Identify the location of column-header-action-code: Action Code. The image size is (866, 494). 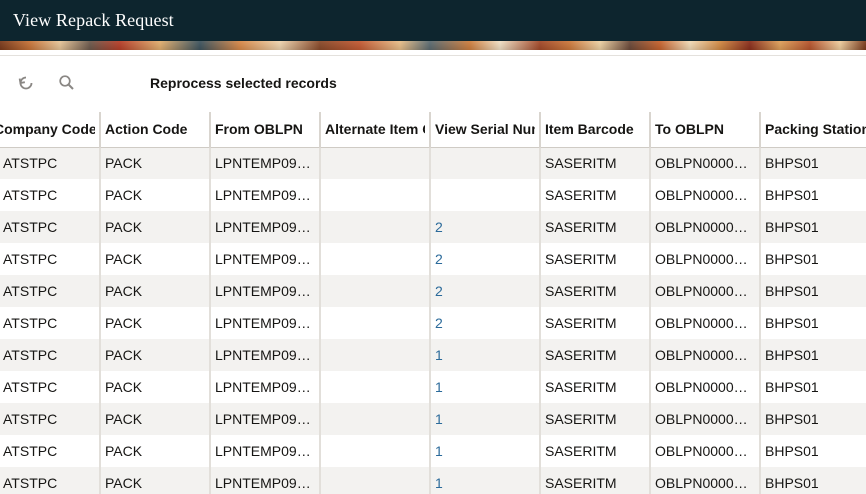
(155, 130).